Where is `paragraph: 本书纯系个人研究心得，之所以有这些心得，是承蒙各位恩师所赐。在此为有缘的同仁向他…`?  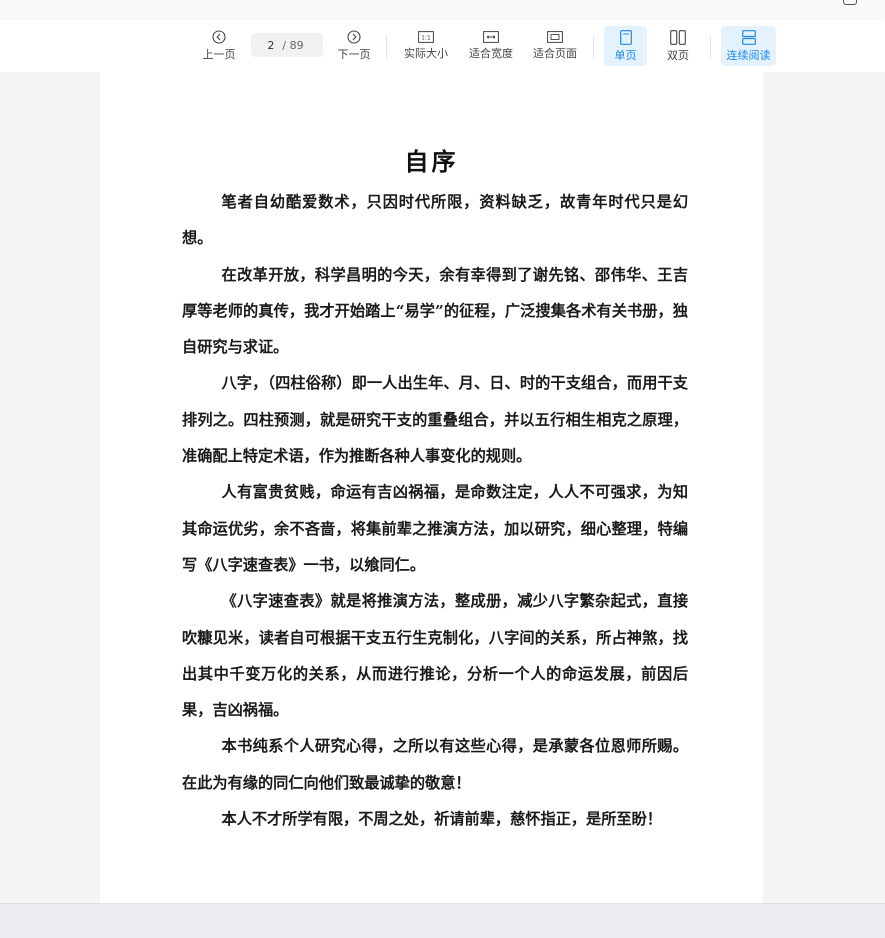
paragraph: 本书纯系个人研究心得，之所以有这些心得，是承蒙各位恩师所赐。在此为有缘的同仁向他… is located at coordinates (435, 764).